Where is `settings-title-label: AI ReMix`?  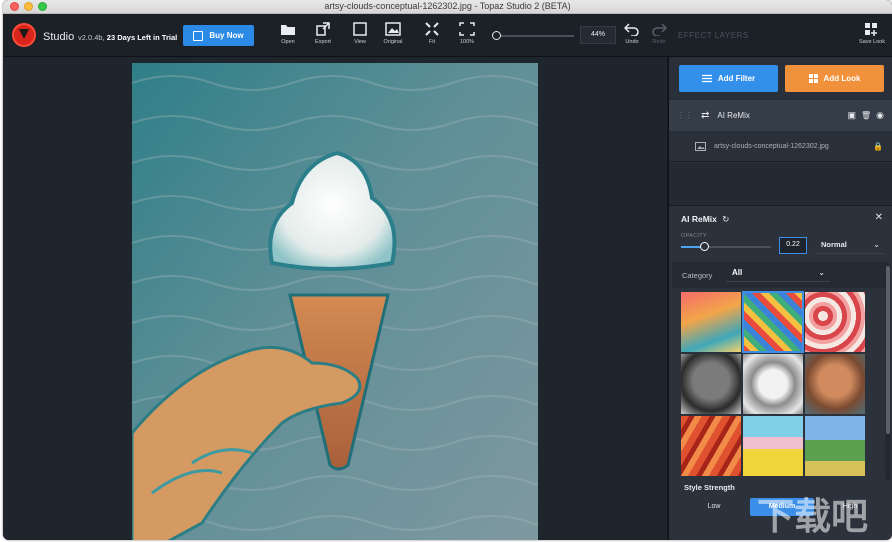
settings-title-label: AI ReMix is located at coordinates (699, 219).